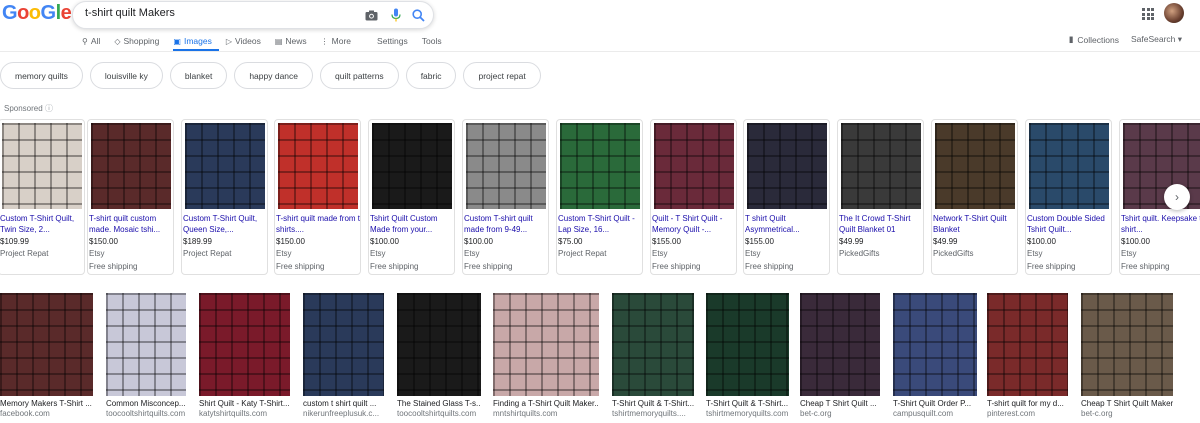 The width and height of the screenshot is (1200, 423). I want to click on collections-link: ▮ Collections, so click(1094, 39).